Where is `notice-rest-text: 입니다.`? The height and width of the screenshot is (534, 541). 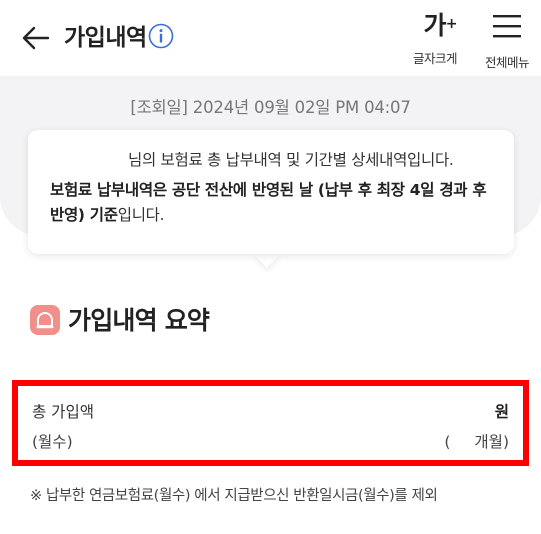
notice-rest-text: 입니다. is located at coordinates (141, 215).